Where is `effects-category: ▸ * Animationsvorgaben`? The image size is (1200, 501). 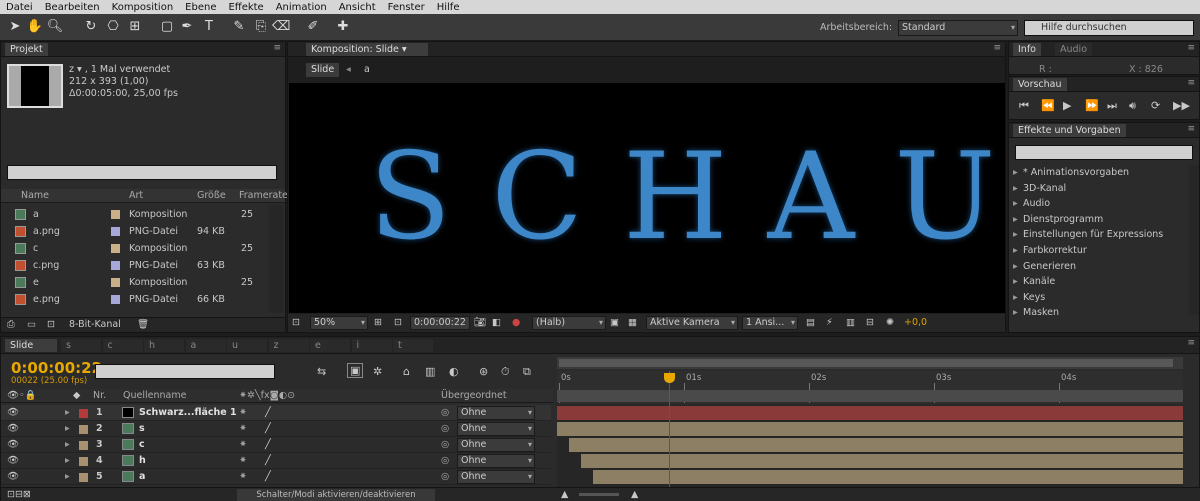 effects-category: ▸ * Animationsvorgaben is located at coordinates (1098, 172).